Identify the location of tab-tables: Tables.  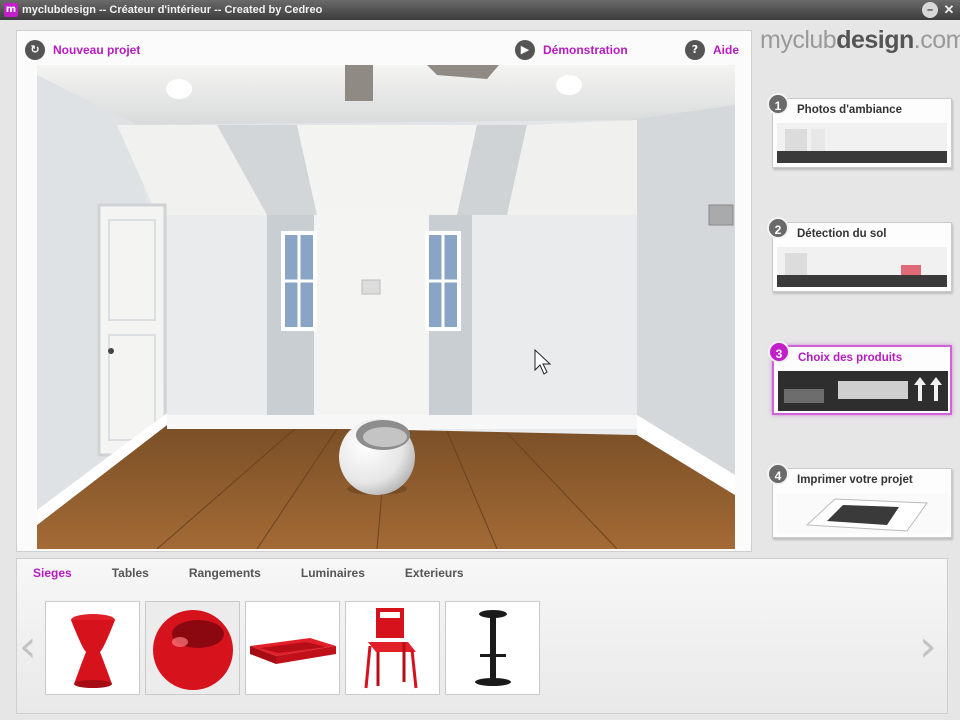
(130, 573).